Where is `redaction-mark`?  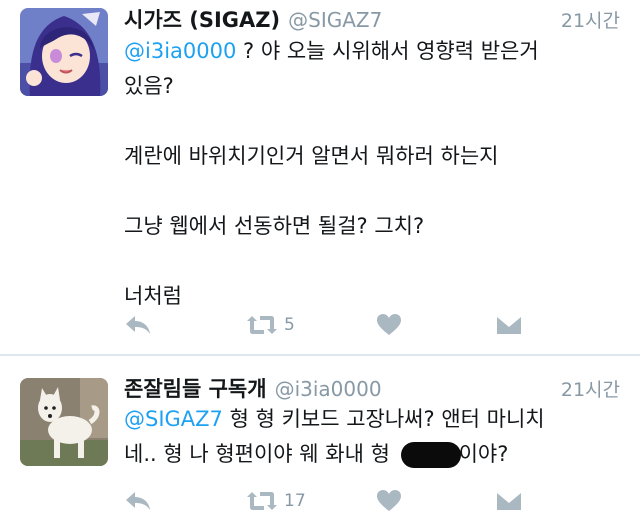
redaction-mark is located at coordinates (430, 455).